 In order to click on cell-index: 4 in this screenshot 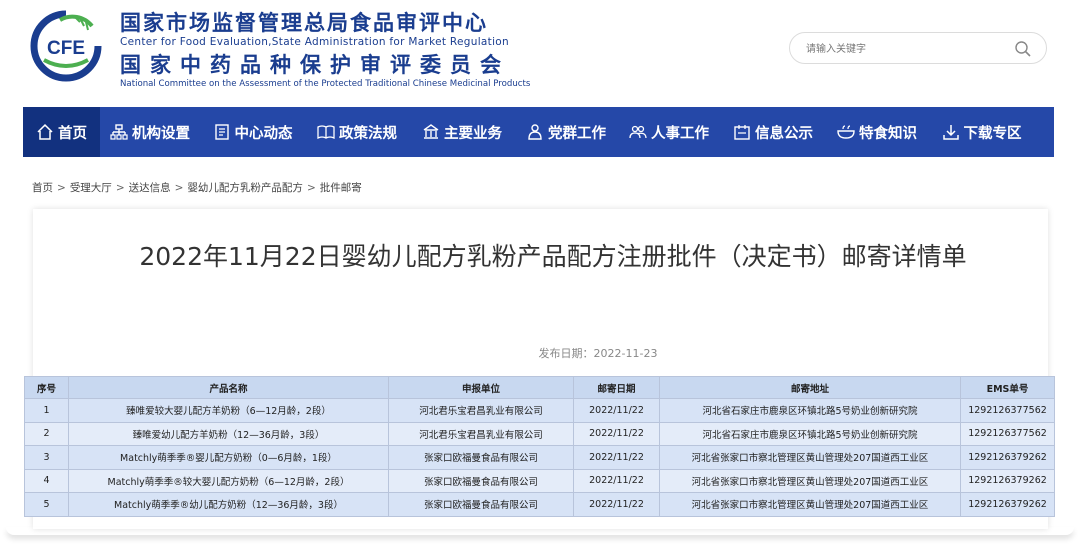, I will do `click(46, 480)`.